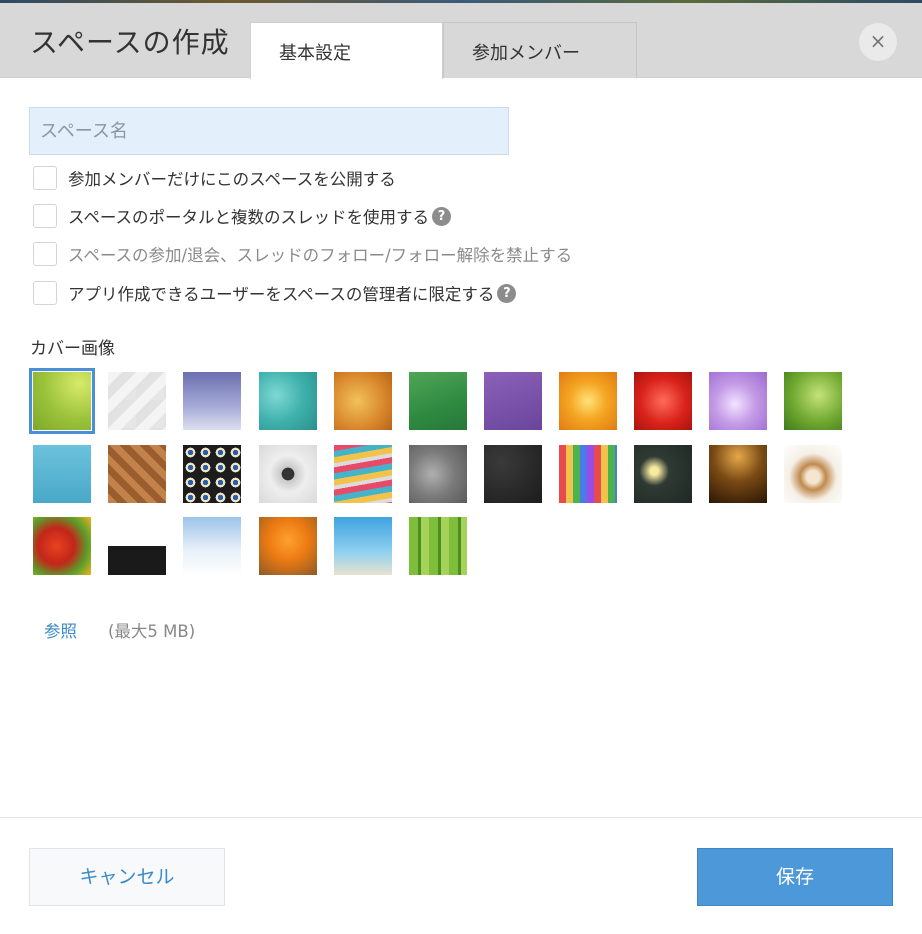 Image resolution: width=922 pixels, height=934 pixels. What do you see at coordinates (320, 255) in the screenshot?
I see `option-label: スペースの参加/退会、スレッドのフォロー/フォロー解除を禁止する` at bounding box center [320, 255].